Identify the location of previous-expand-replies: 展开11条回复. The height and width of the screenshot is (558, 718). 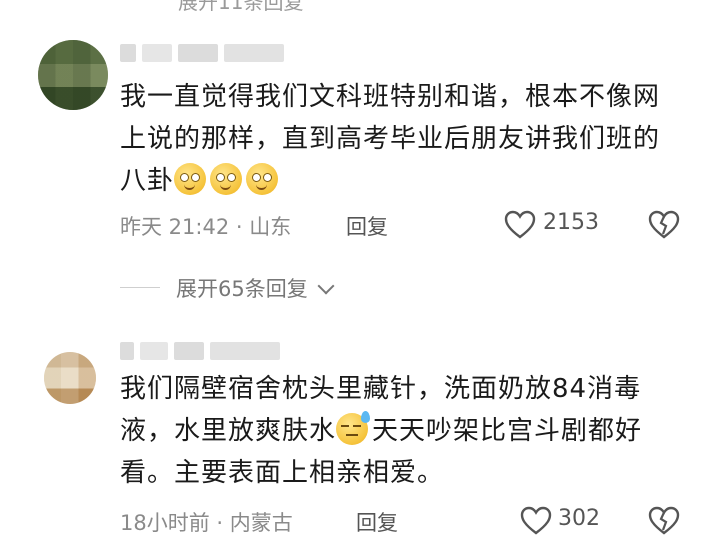
(240, 7).